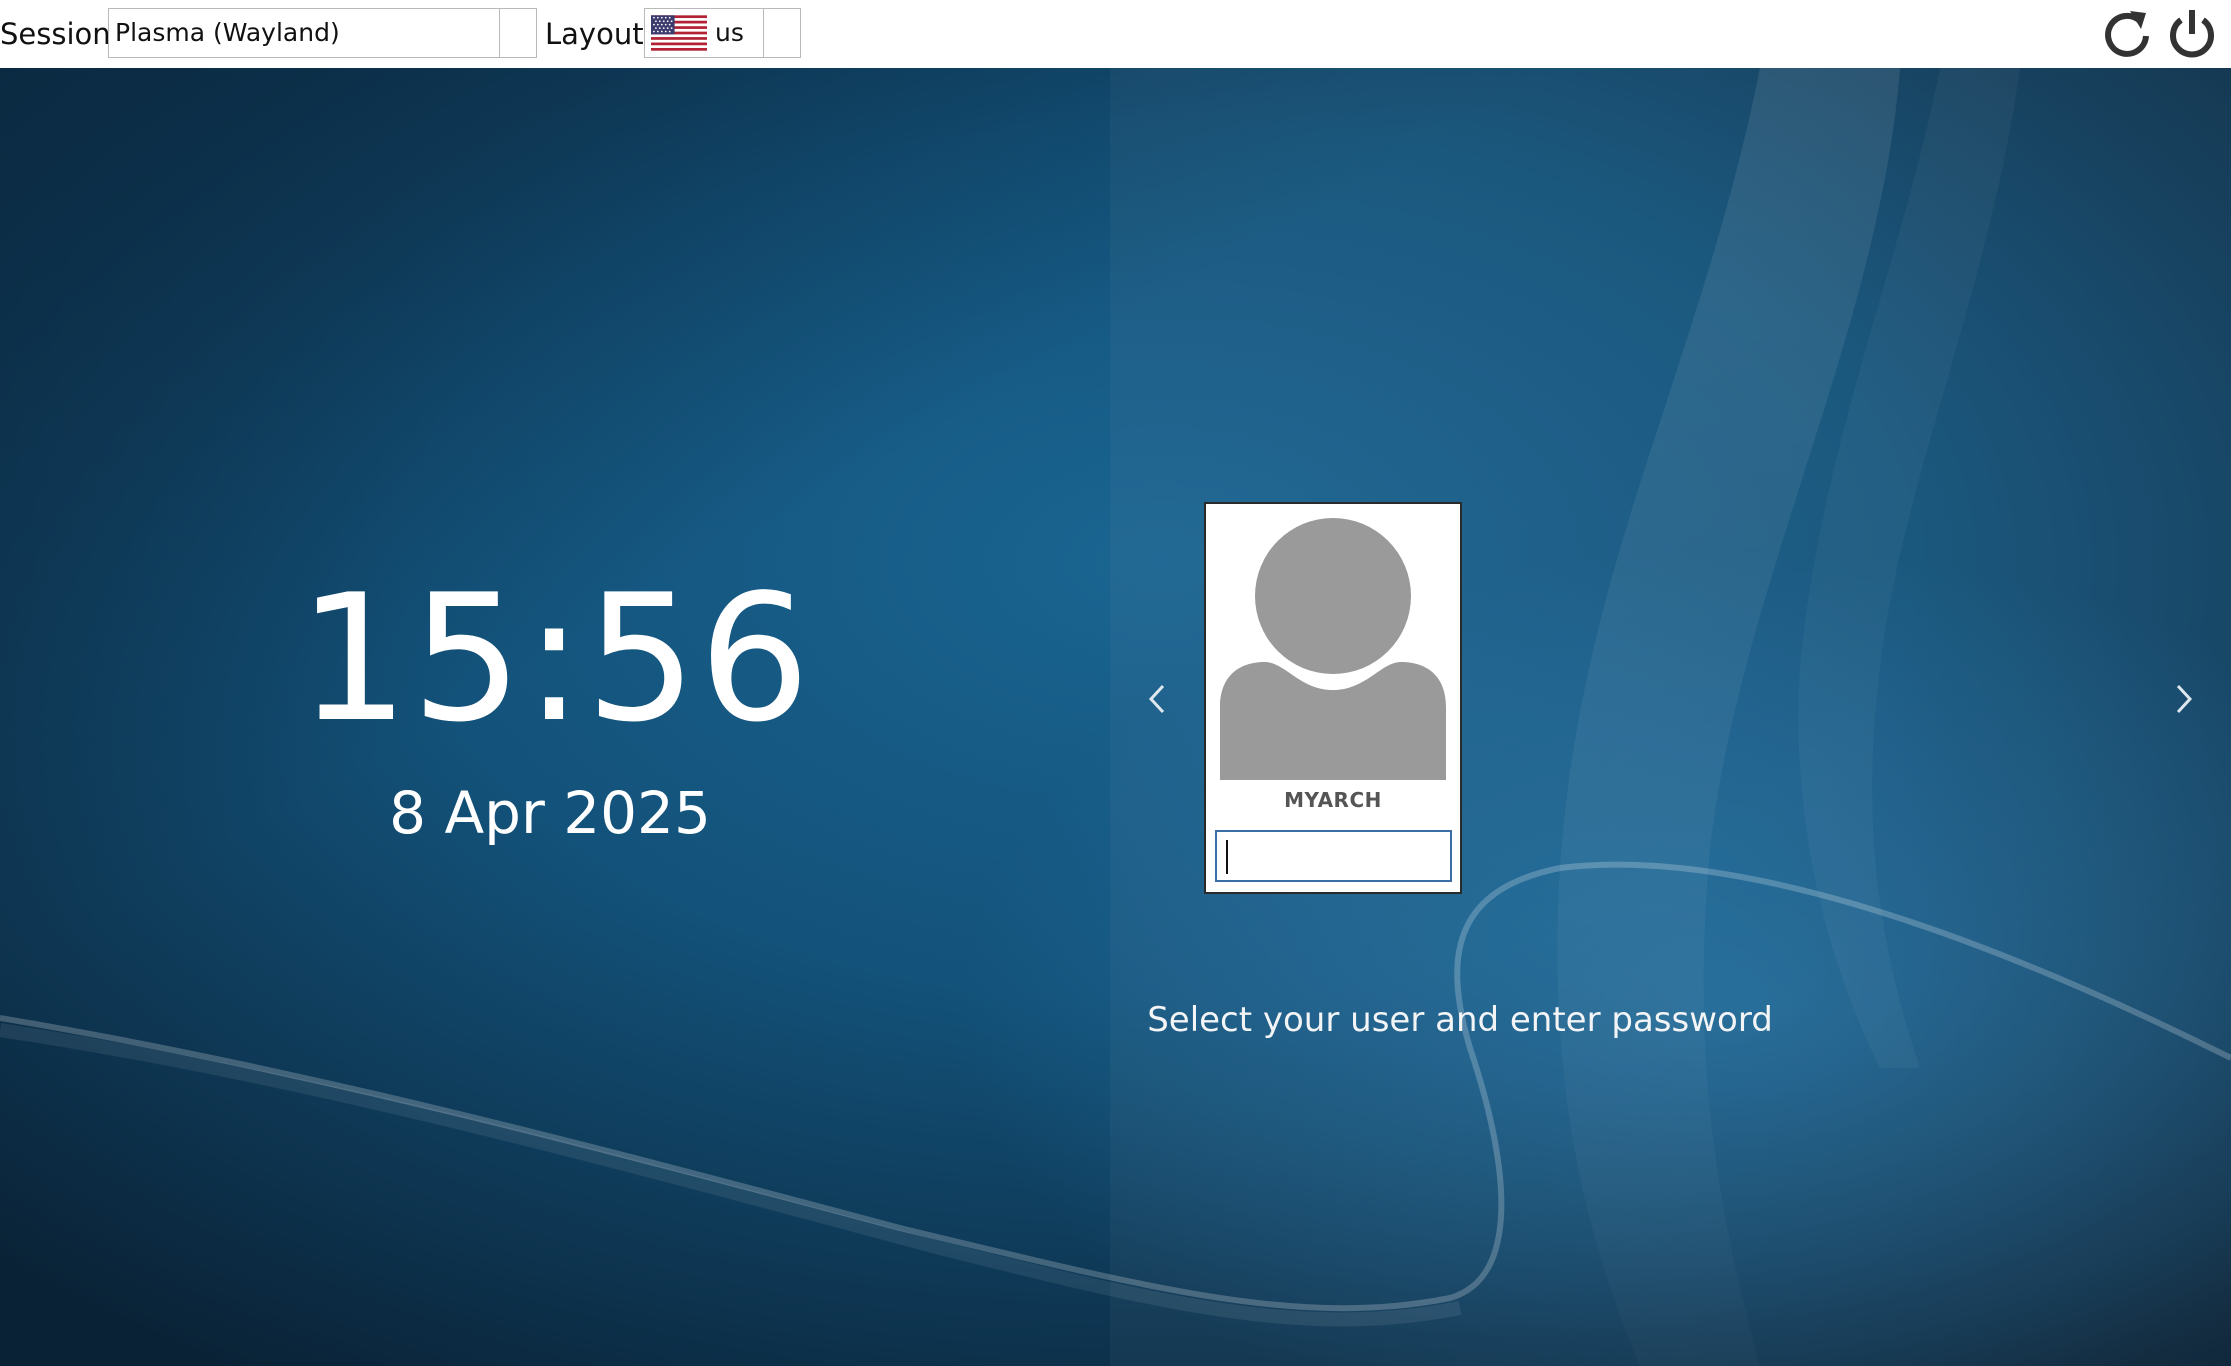  Describe the element at coordinates (2192, 34) in the screenshot. I see `shutdown-icon` at that location.